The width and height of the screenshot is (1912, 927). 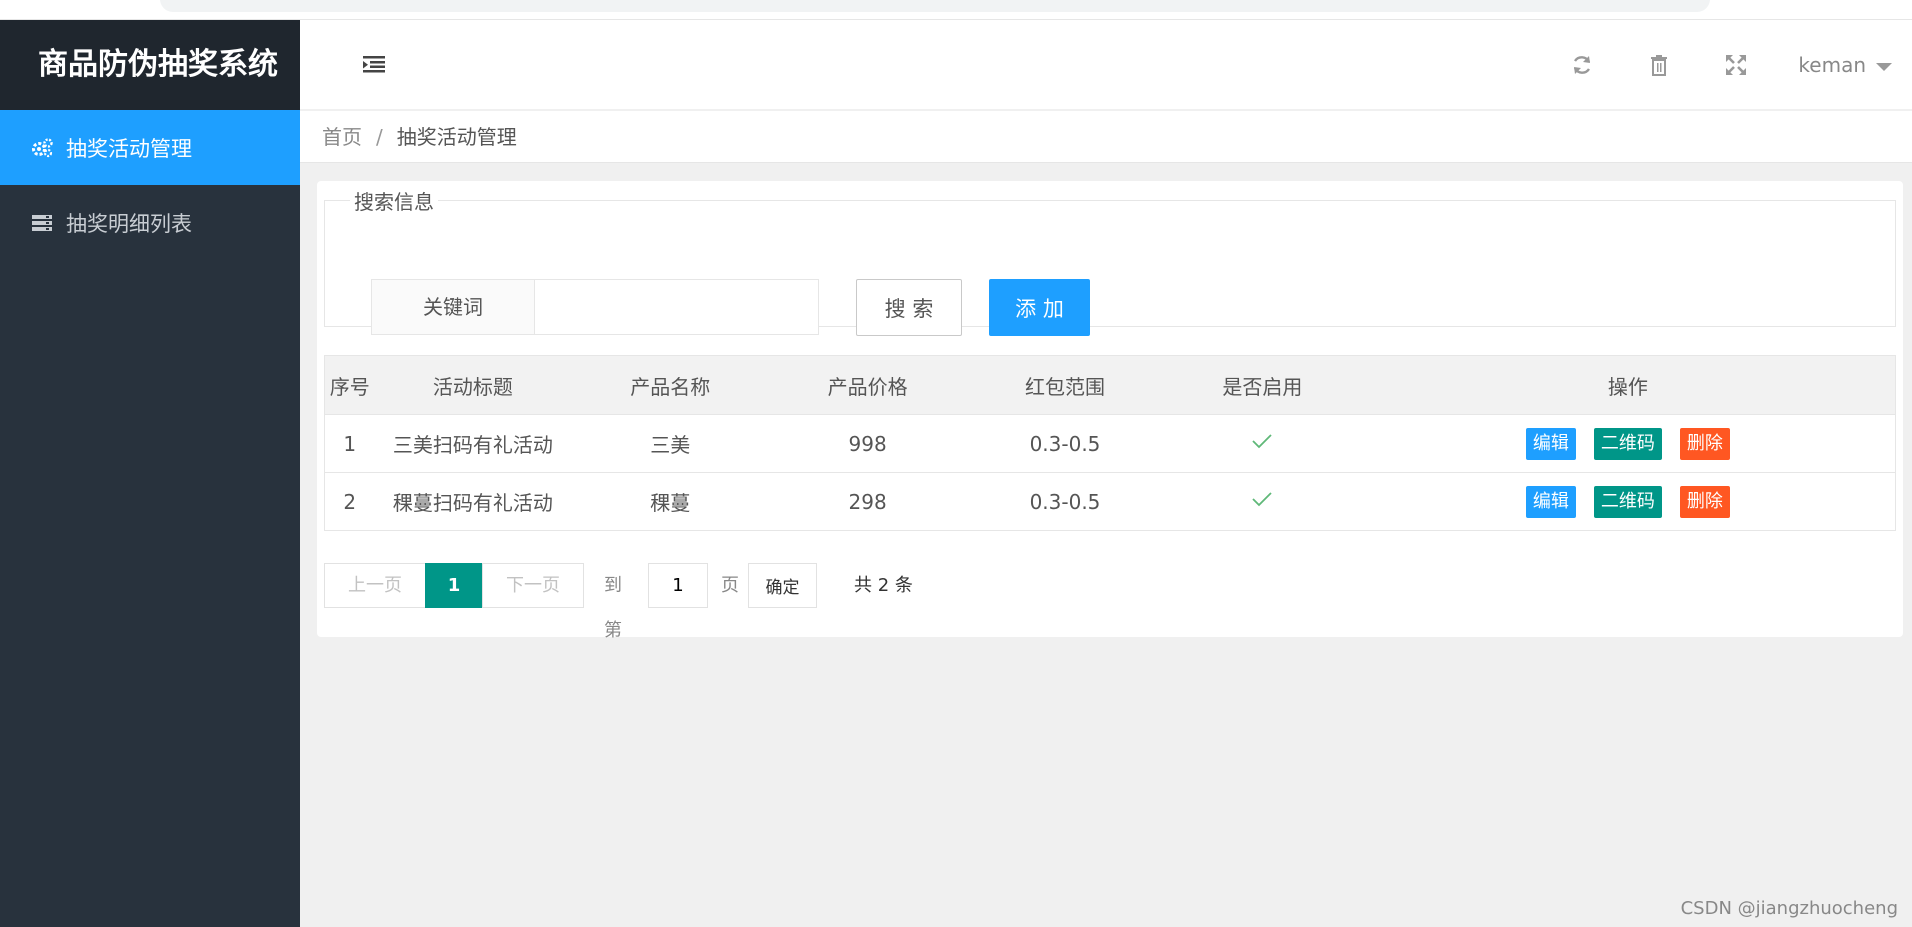 I want to click on goto-prefix-label: 到第, so click(x=613, y=608).